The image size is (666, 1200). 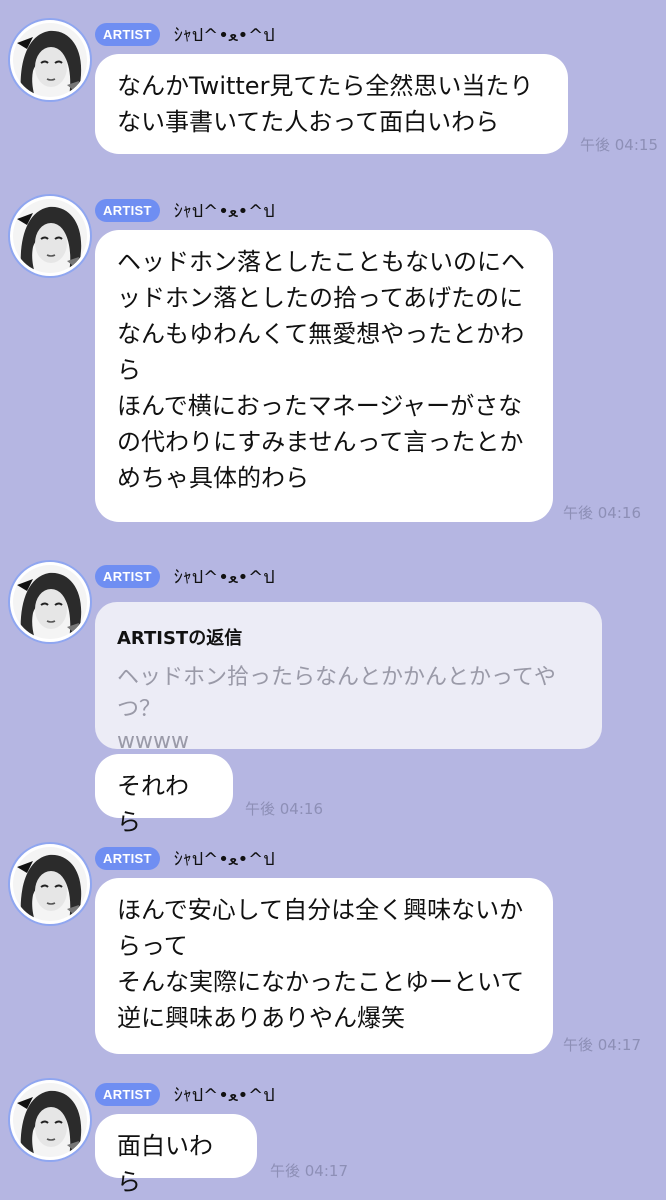 I want to click on message-bubble: なんかTwitter見てたら全然思い当たり ない事書いてた人おって面白いわら, so click(x=331, y=104).